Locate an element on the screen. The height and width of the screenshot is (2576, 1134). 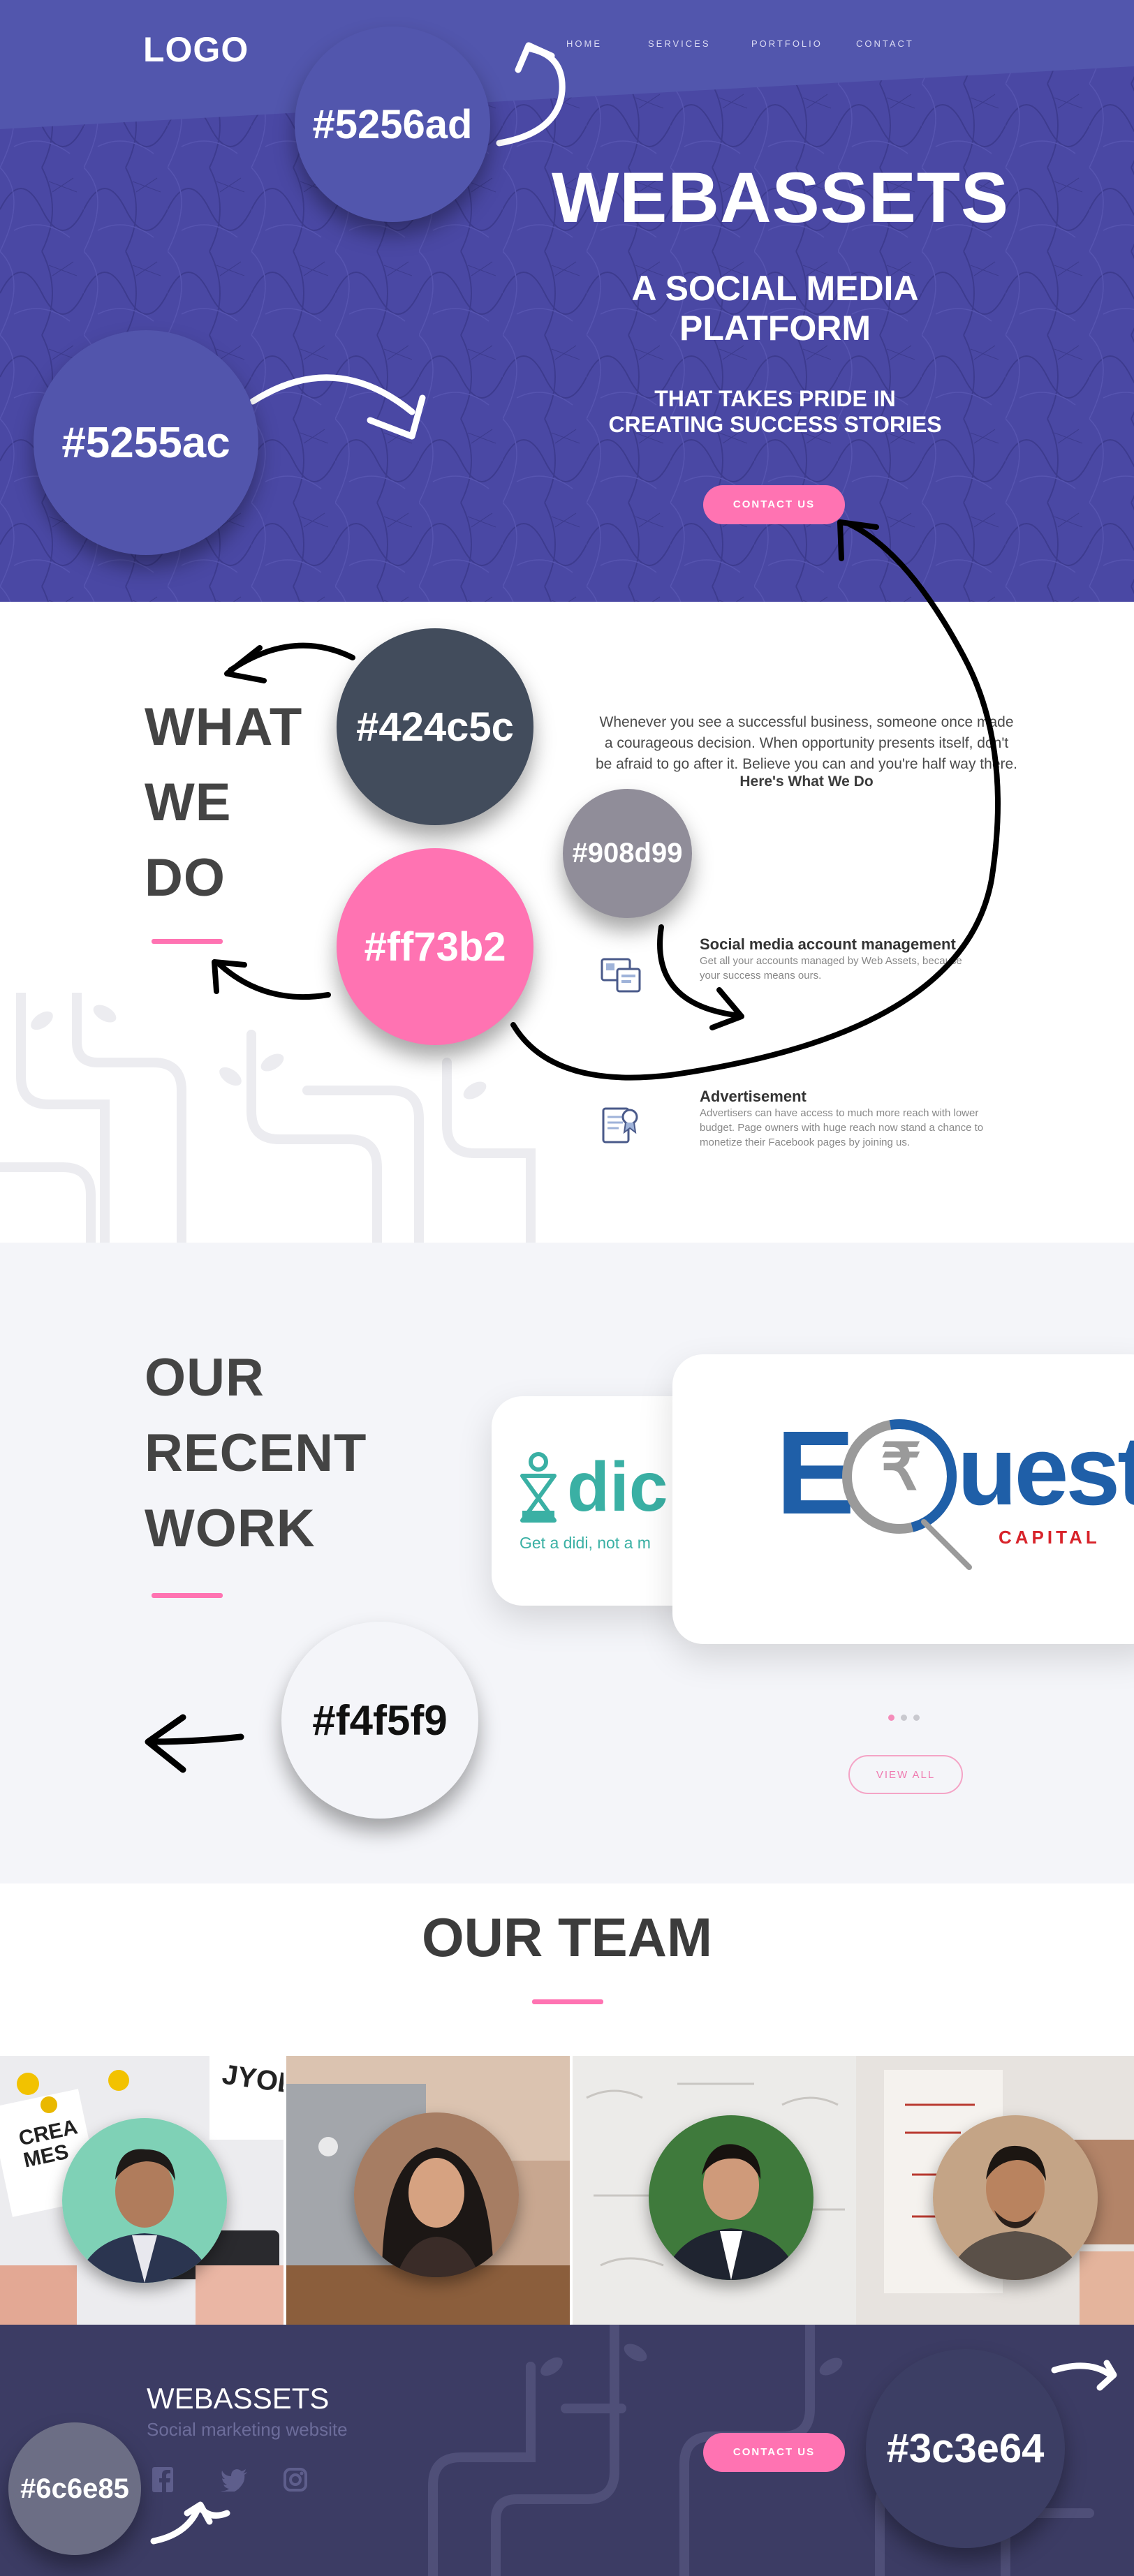
hero-tagline-line: THAT TAKES PRIDE IN is located at coordinates (775, 398).